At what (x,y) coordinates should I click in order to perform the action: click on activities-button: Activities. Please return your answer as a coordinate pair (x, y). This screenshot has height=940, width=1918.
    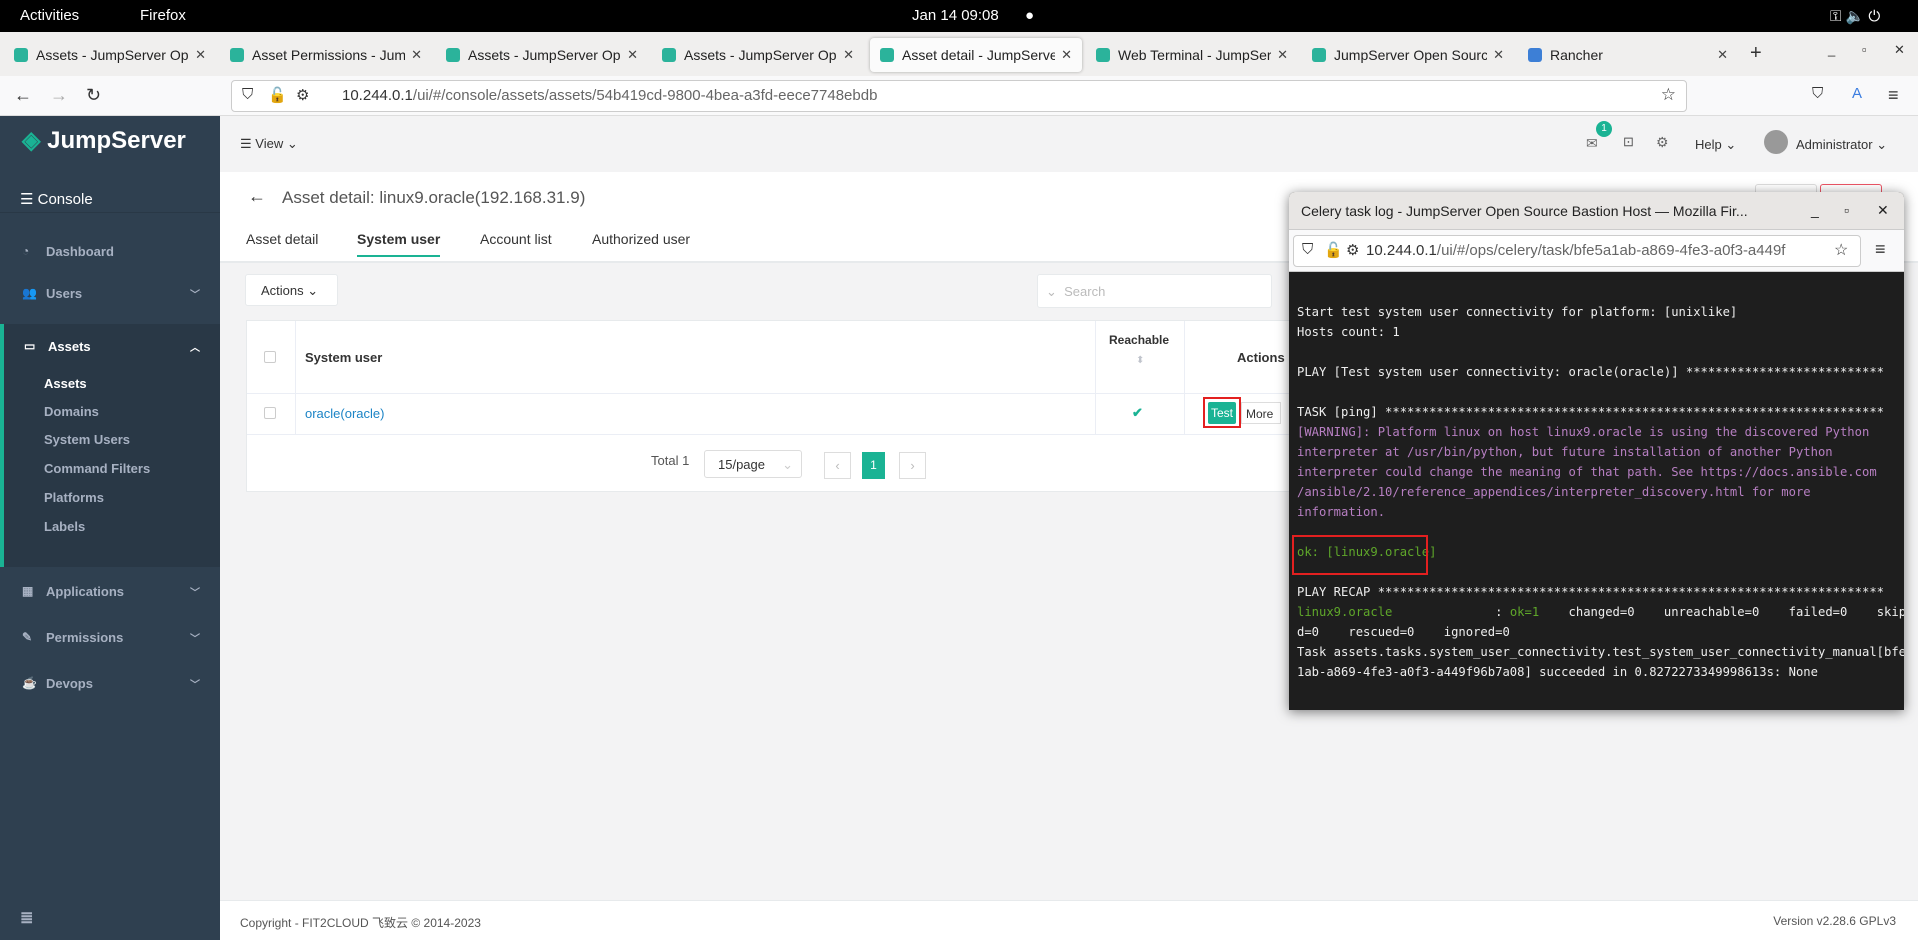
    Looking at the image, I should click on (49, 15).